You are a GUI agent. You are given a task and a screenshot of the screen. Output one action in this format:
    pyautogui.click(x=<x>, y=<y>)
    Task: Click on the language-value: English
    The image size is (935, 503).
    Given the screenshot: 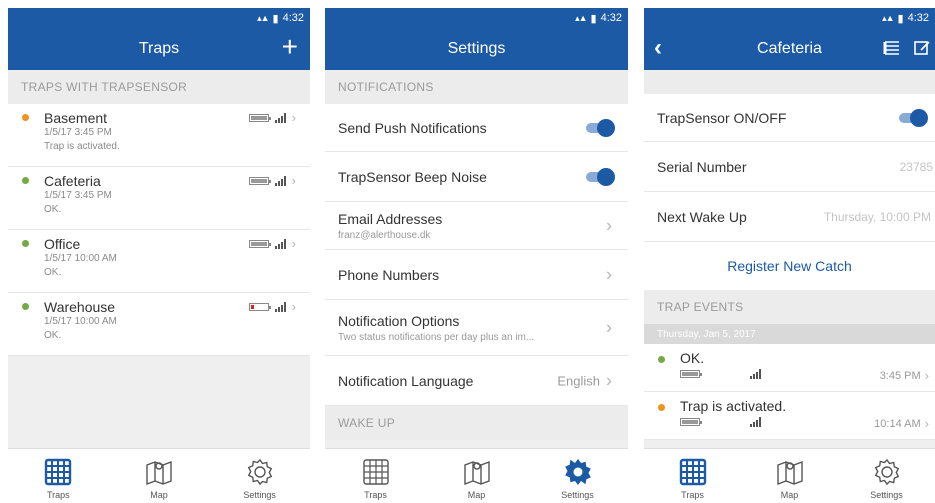 What is the action you would take?
    pyautogui.click(x=578, y=380)
    